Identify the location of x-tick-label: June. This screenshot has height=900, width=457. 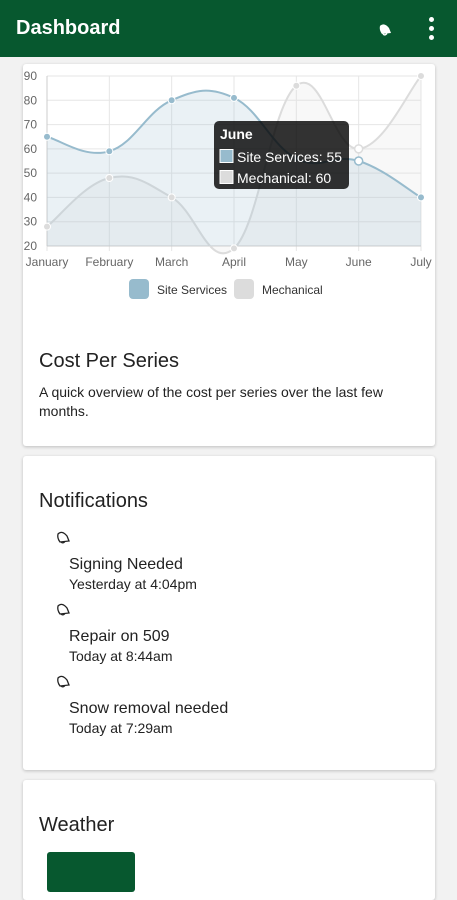
(359, 262).